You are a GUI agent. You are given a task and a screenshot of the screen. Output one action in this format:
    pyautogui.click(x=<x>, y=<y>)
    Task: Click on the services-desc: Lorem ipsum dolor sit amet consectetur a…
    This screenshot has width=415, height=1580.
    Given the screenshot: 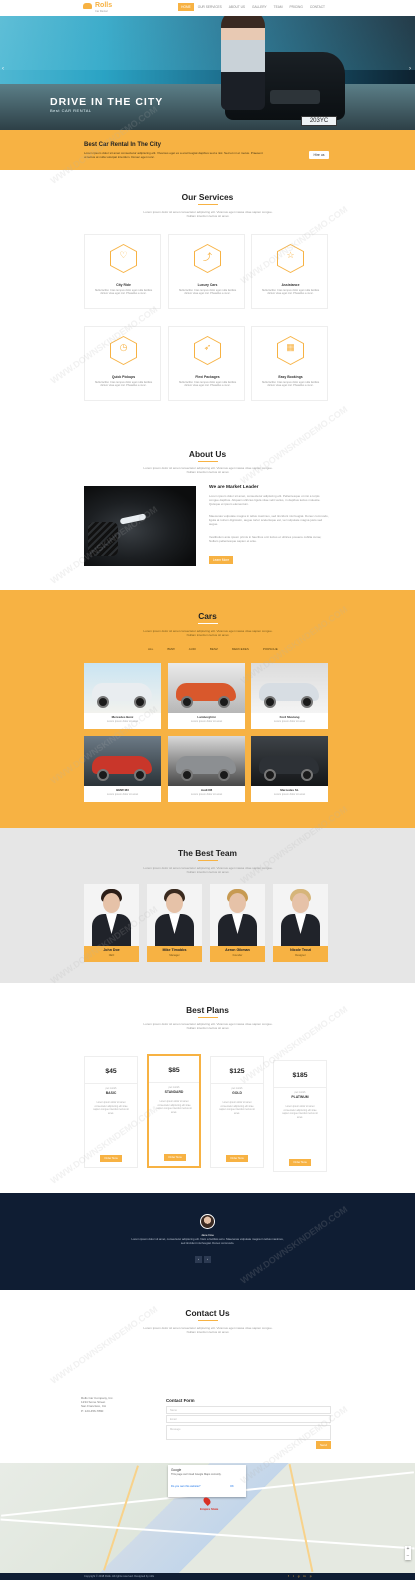 What is the action you would take?
    pyautogui.click(x=208, y=214)
    